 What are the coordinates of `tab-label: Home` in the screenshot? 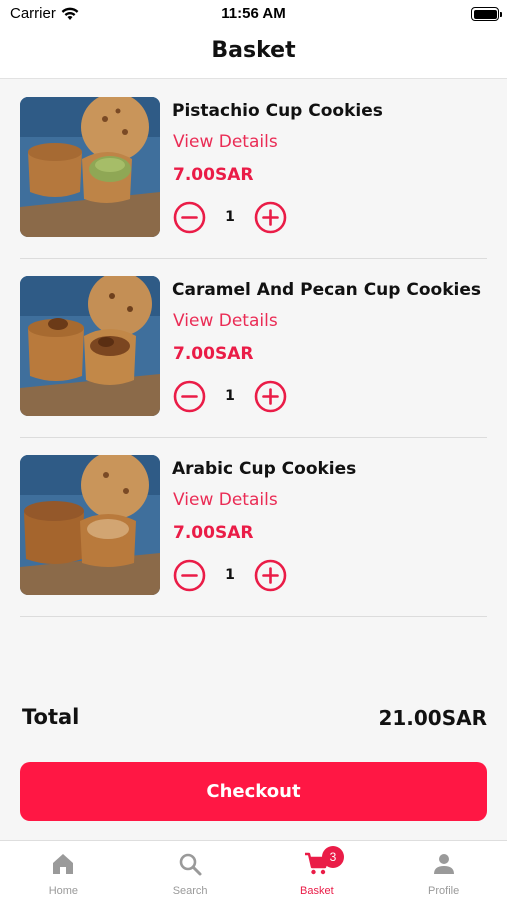 It's located at (63, 891).